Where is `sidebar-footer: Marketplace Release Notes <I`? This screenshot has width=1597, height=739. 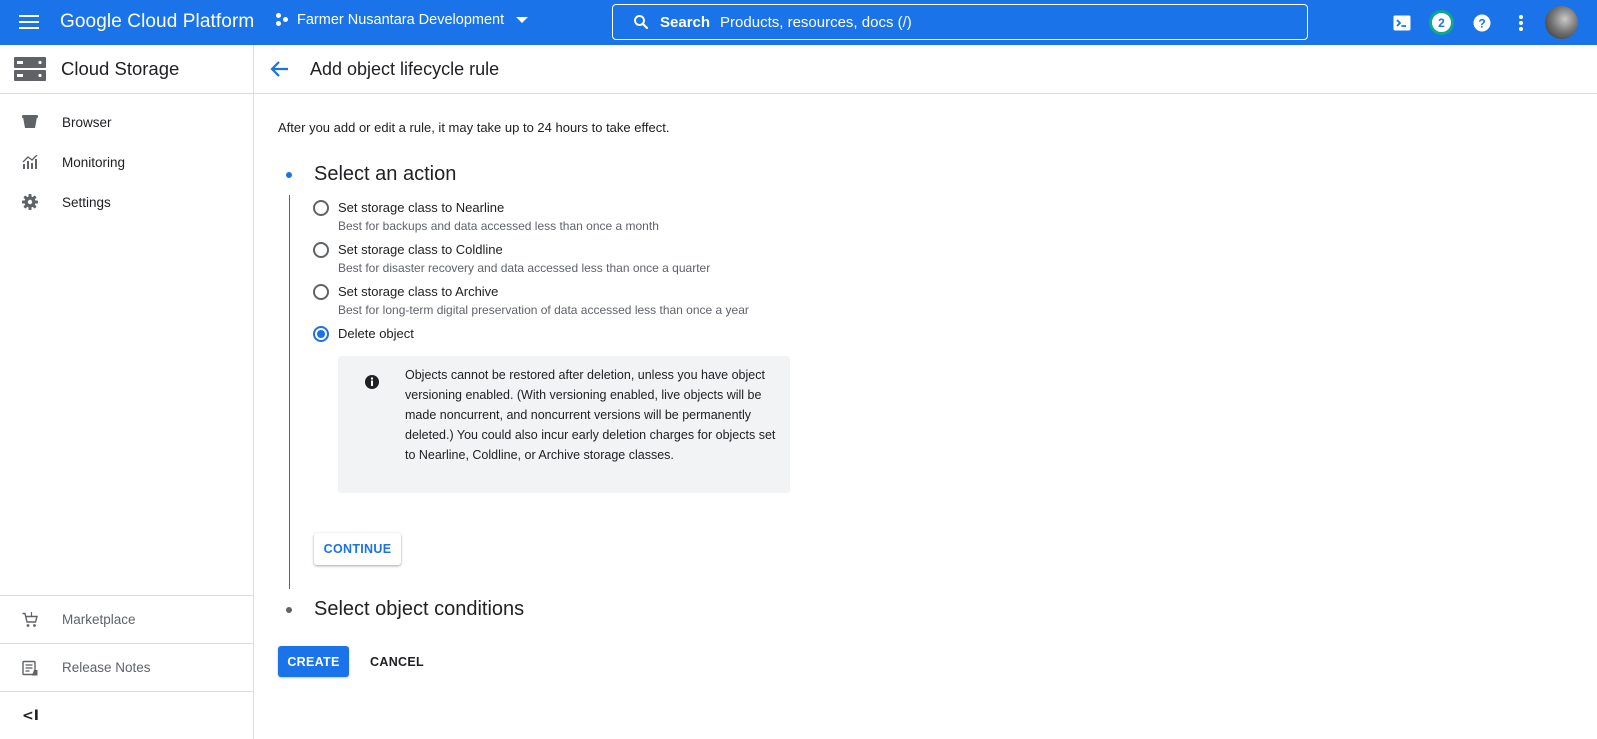
sidebar-footer: Marketplace Release Notes <I is located at coordinates (126, 667).